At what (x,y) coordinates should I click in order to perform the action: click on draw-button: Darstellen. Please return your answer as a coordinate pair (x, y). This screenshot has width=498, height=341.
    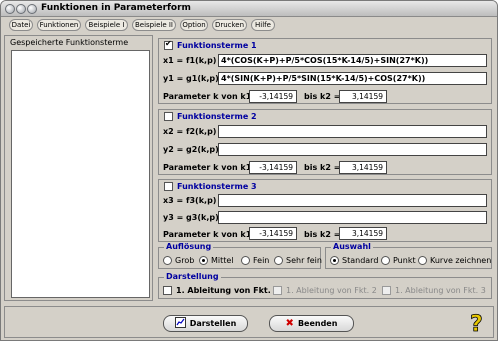
    Looking at the image, I should click on (205, 323).